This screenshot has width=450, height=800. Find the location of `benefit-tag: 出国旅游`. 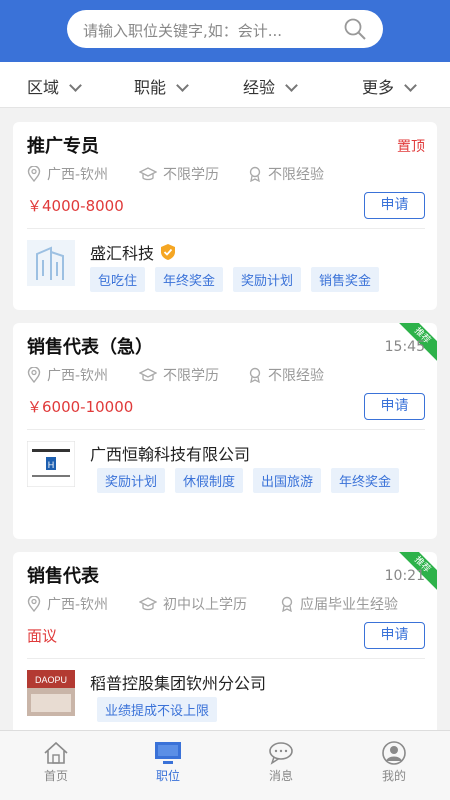

benefit-tag: 出国旅游 is located at coordinates (287, 480).